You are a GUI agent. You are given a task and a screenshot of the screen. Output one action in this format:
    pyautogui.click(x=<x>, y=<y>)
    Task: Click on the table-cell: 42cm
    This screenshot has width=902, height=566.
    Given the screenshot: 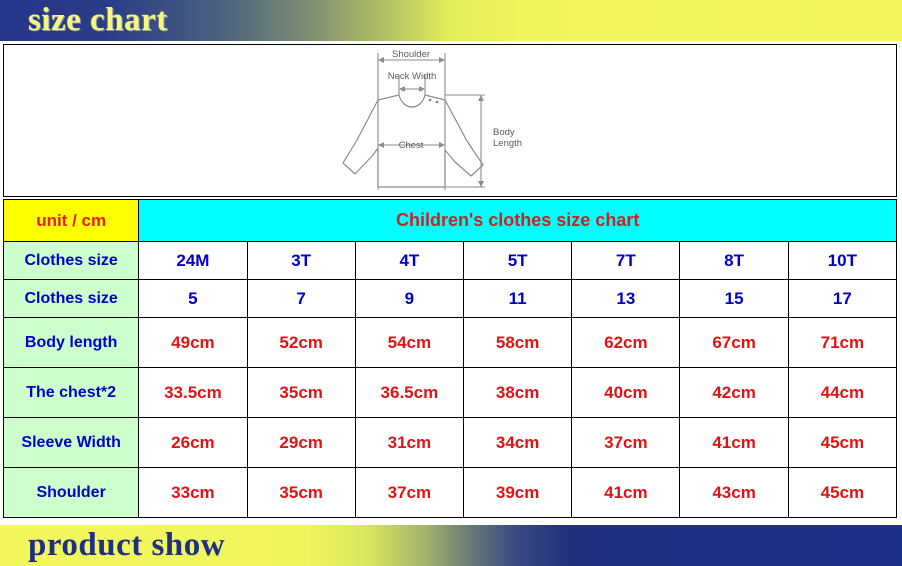 What is the action you would take?
    pyautogui.click(x=734, y=392)
    